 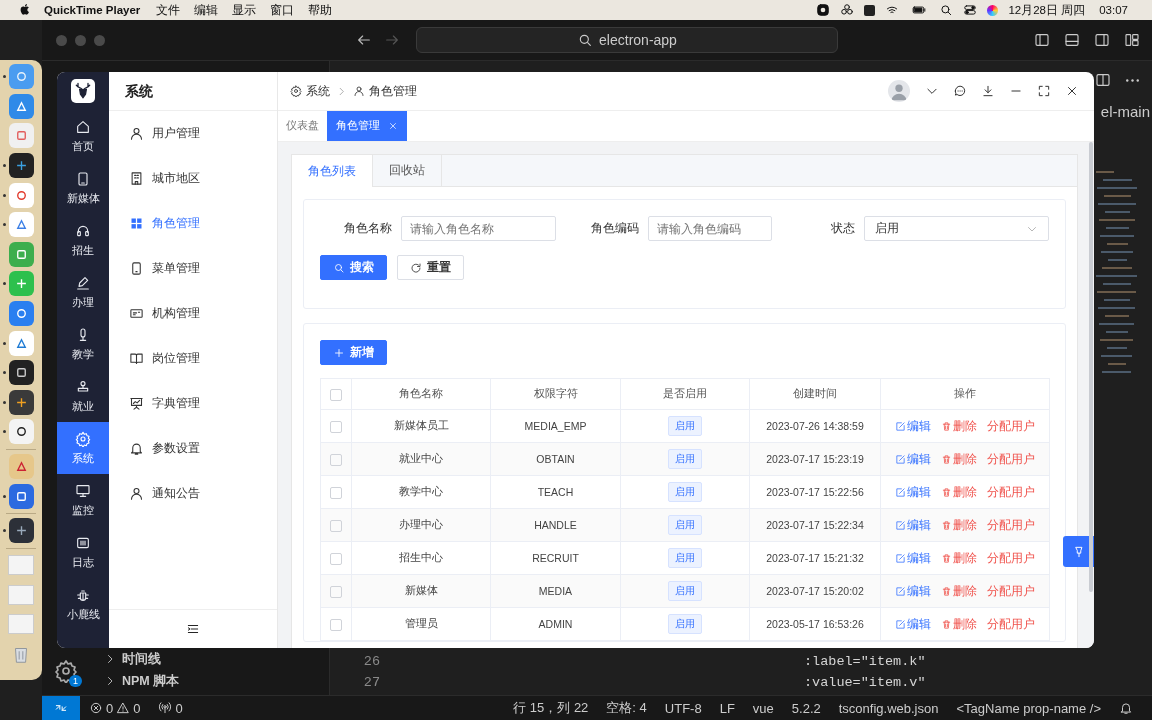 I want to click on status-item: 空格: 4, so click(x=626, y=708).